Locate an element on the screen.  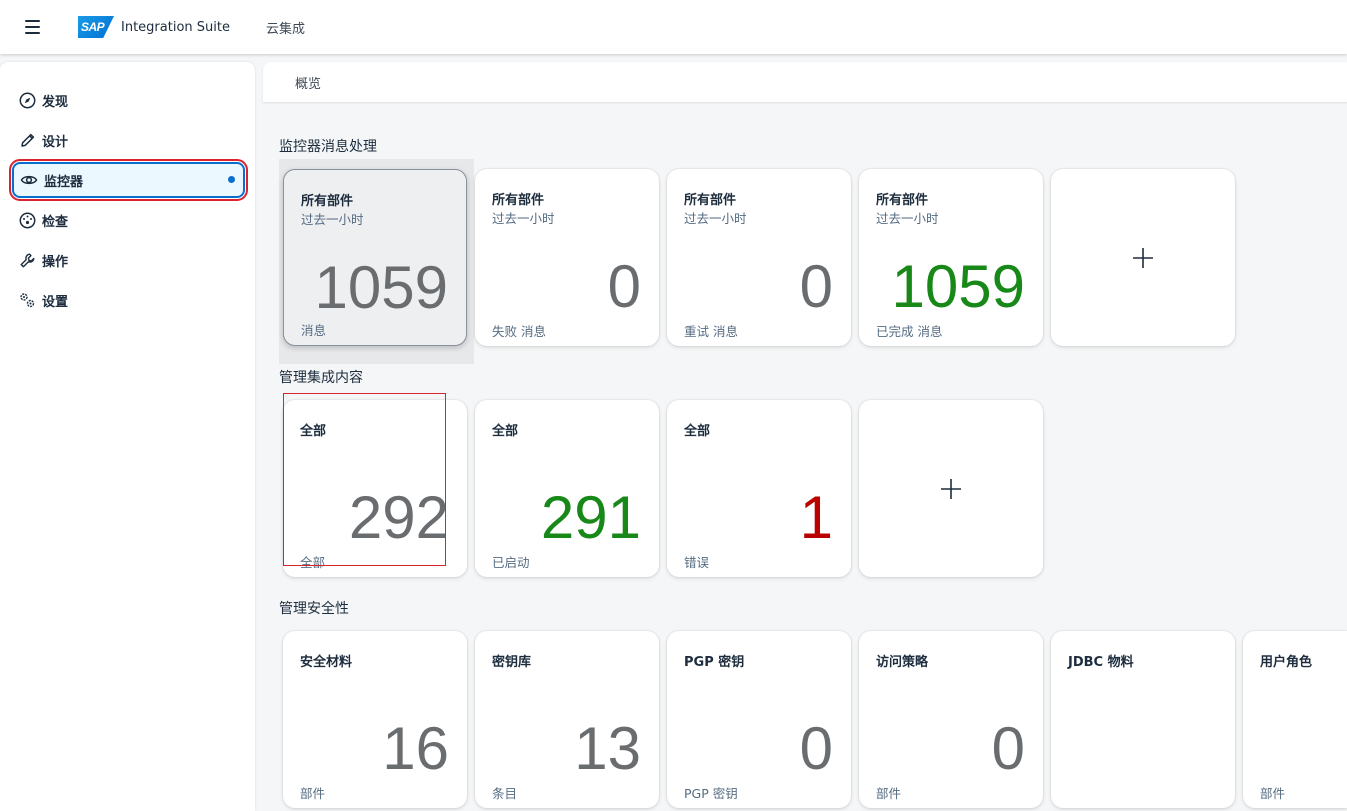
tile-title: 用户角色 is located at coordinates (1286, 662).